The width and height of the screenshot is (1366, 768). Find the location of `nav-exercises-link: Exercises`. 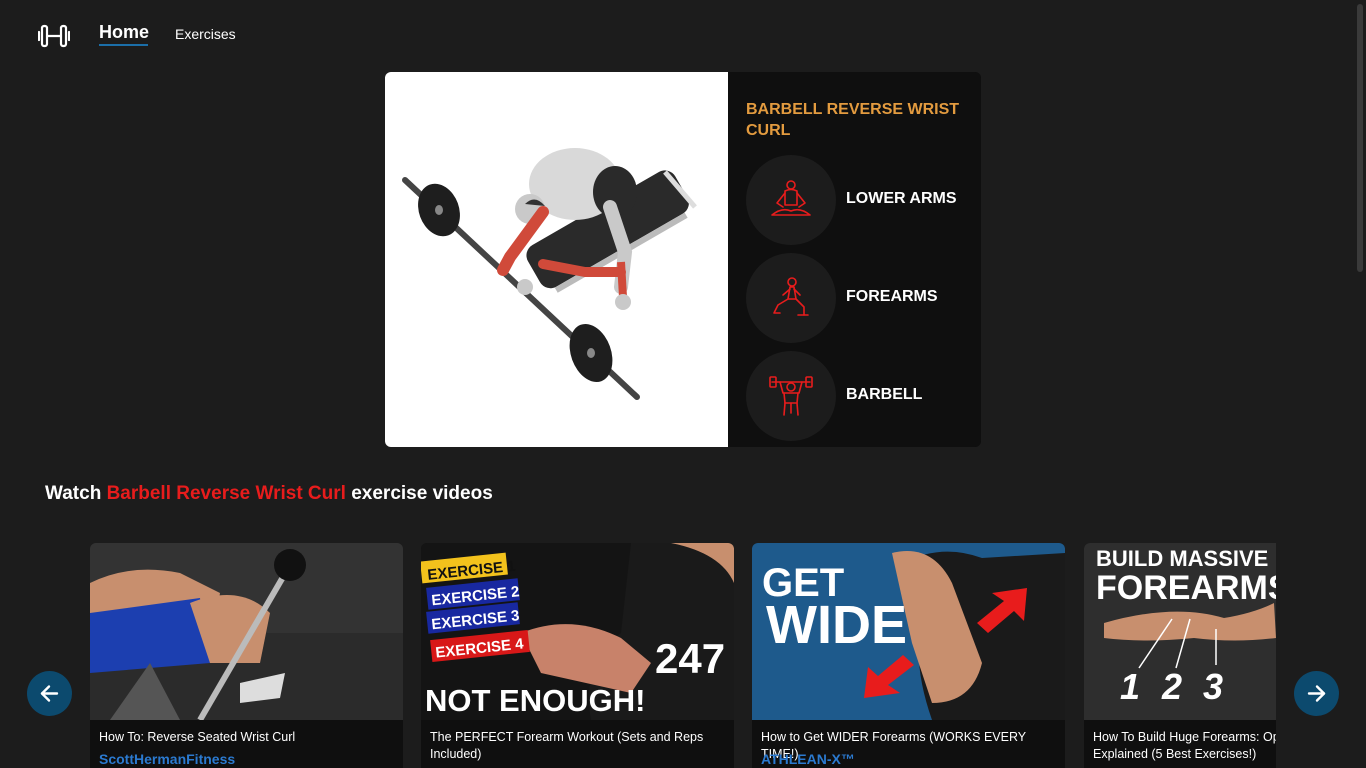

nav-exercises-link: Exercises is located at coordinates (205, 34).